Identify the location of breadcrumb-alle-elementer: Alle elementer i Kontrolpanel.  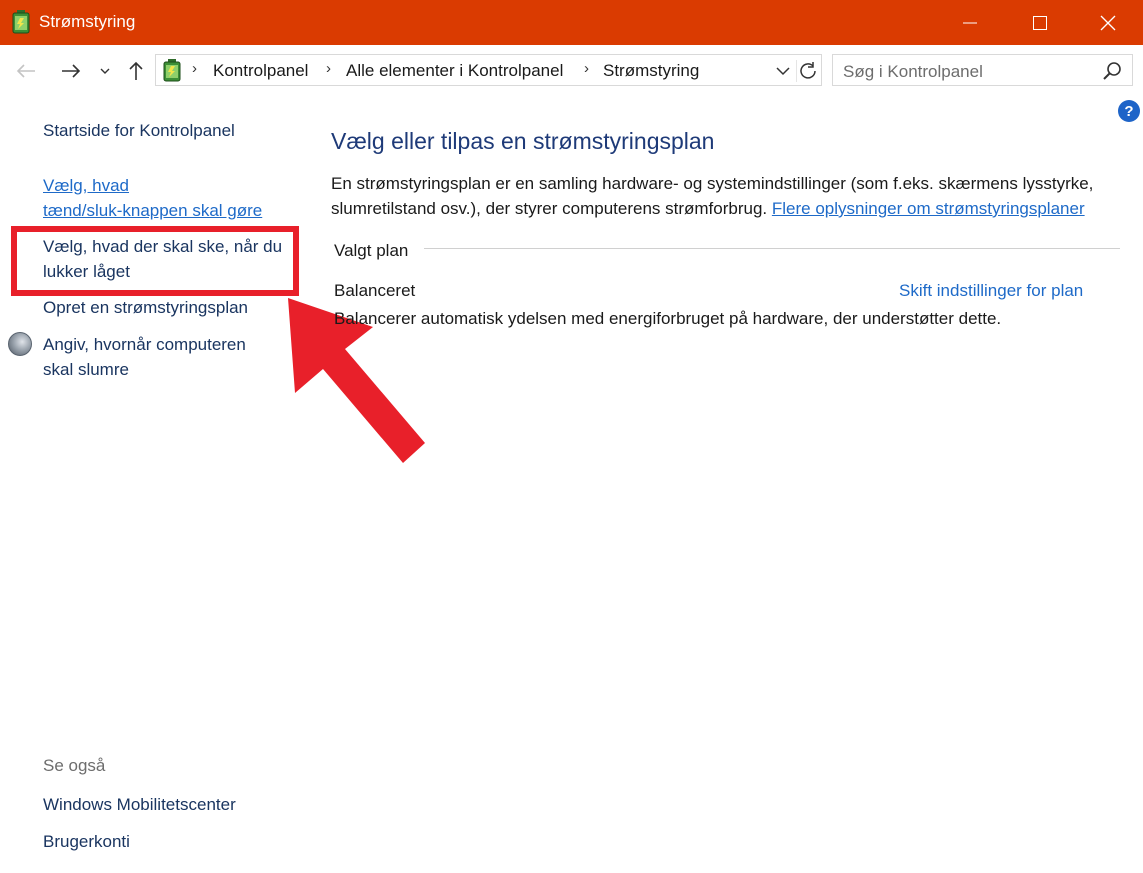
(454, 71).